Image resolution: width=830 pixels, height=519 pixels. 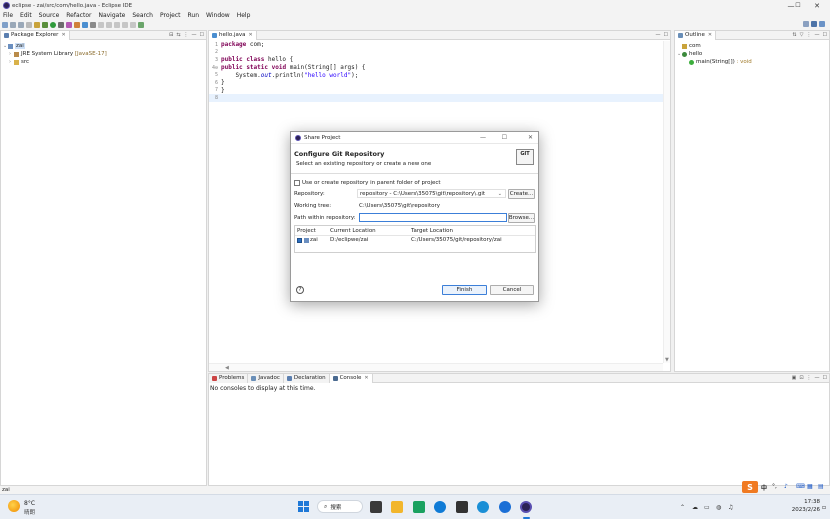 What do you see at coordinates (55, 62) in the screenshot?
I see `tree-item-src: › src` at bounding box center [55, 62].